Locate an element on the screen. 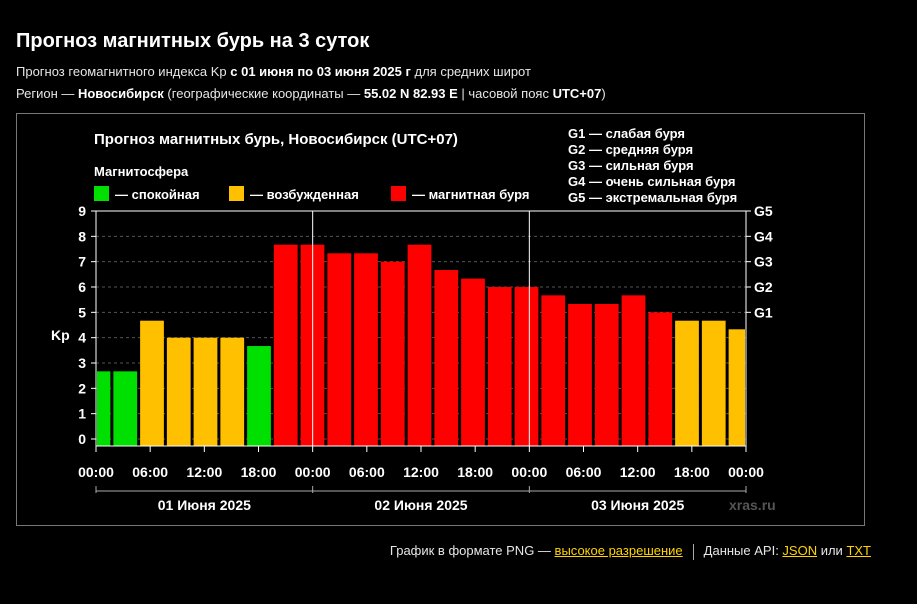  y-tick-label: 0 is located at coordinates (82, 439).